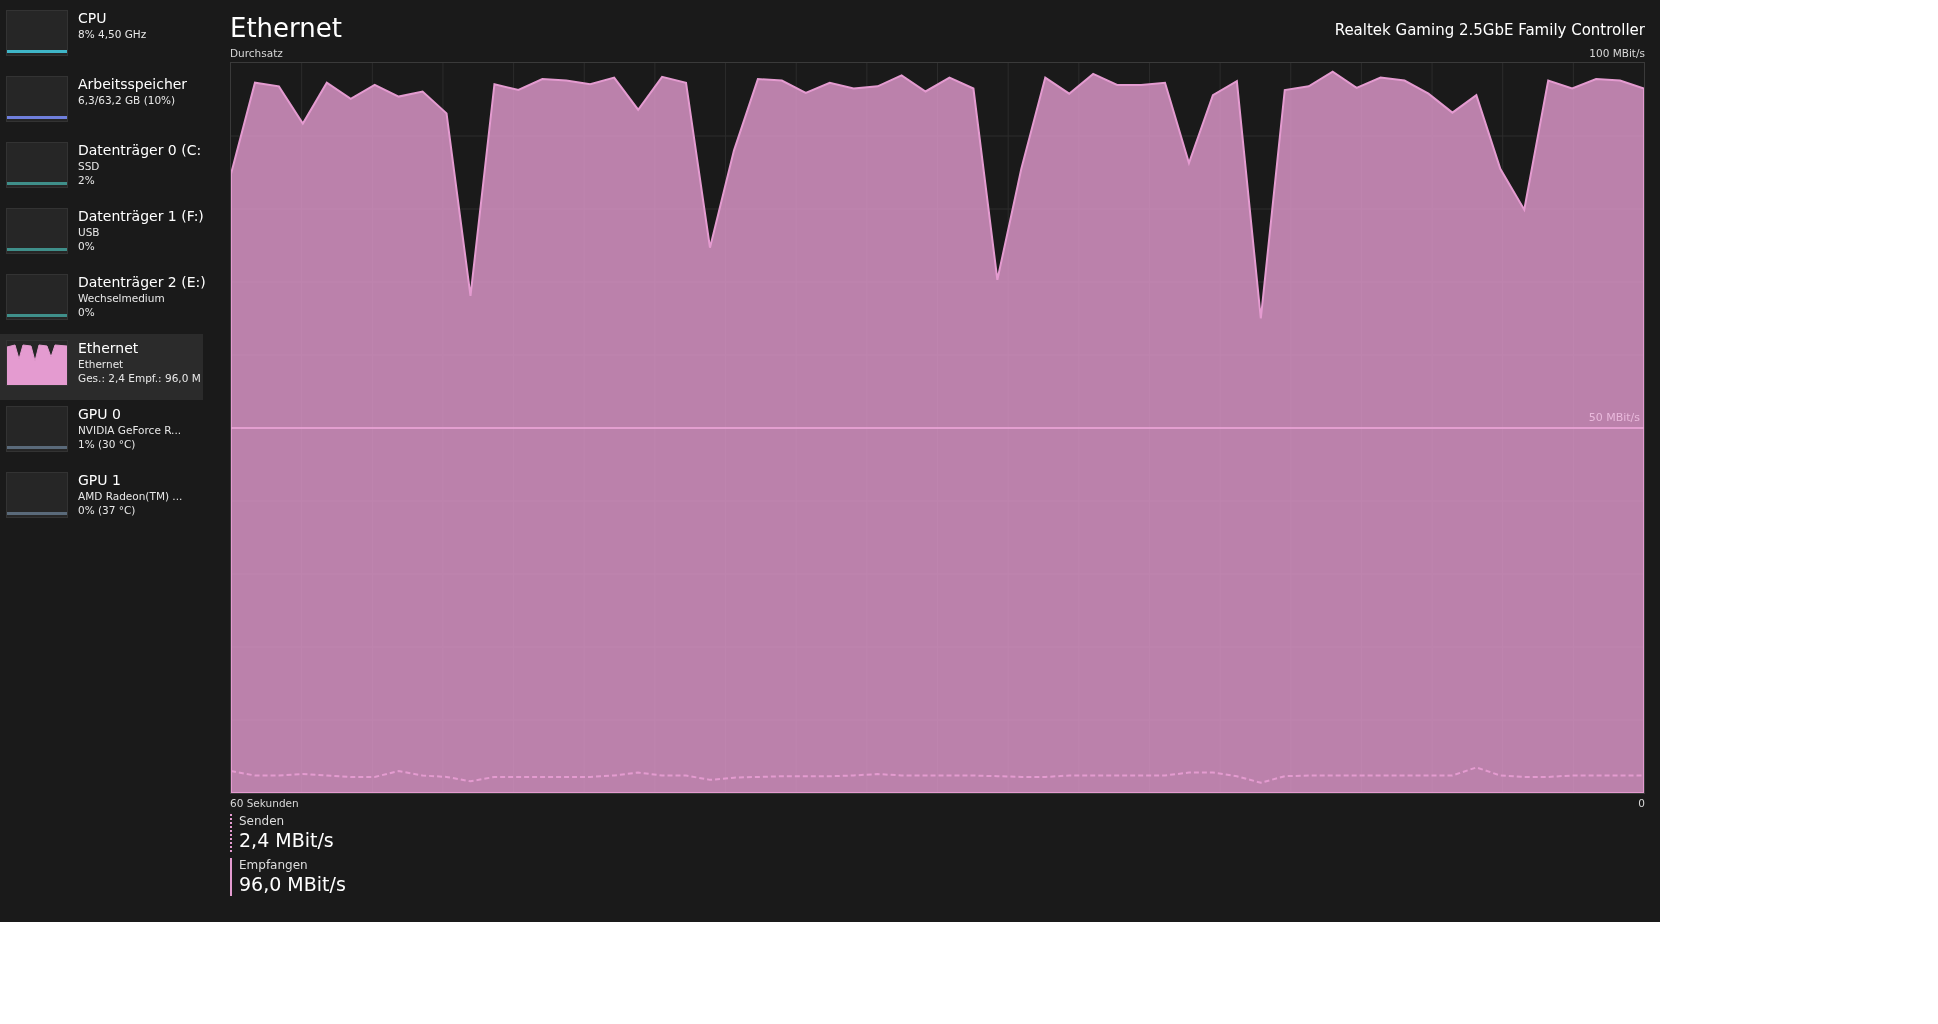 Image resolution: width=1938 pixels, height=1024 pixels. Describe the element at coordinates (100, 480) in the screenshot. I see `item-name: GPU 1` at that location.